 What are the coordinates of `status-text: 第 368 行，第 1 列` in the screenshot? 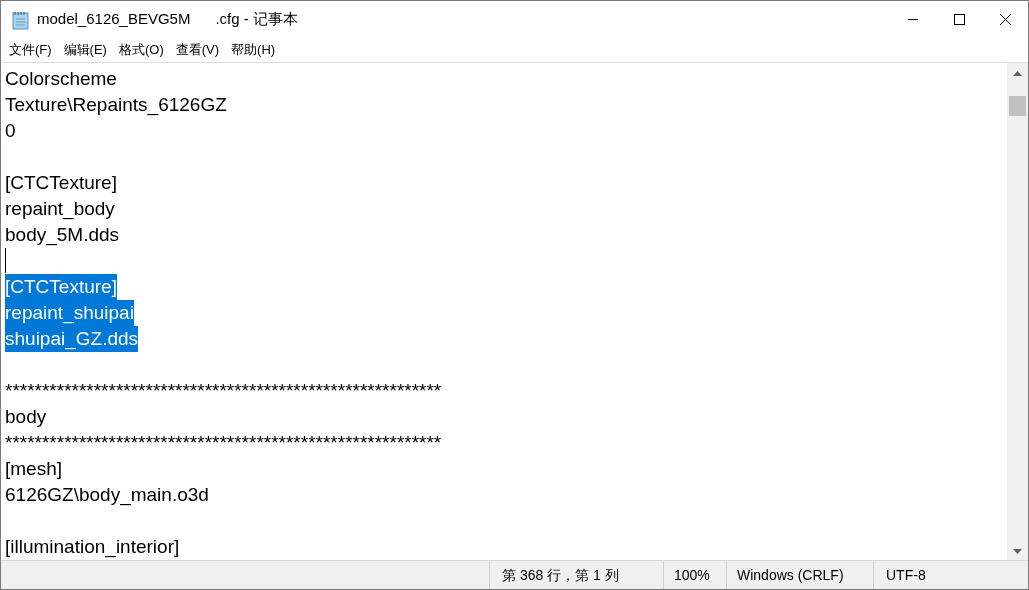 It's located at (576, 575).